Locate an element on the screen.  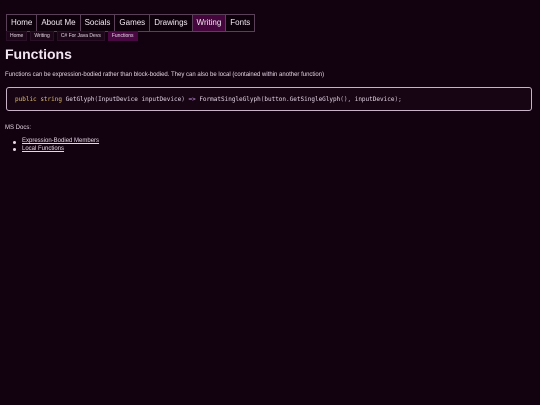
list-item: Local Functions is located at coordinates (52, 150).